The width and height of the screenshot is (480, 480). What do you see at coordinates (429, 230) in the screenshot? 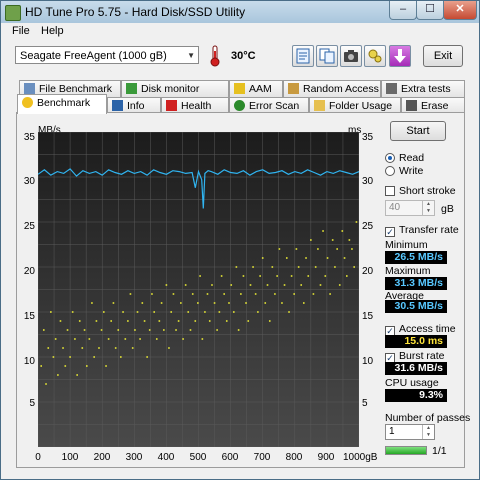
I see `transfer-rate-label: Transfer rate` at bounding box center [429, 230].